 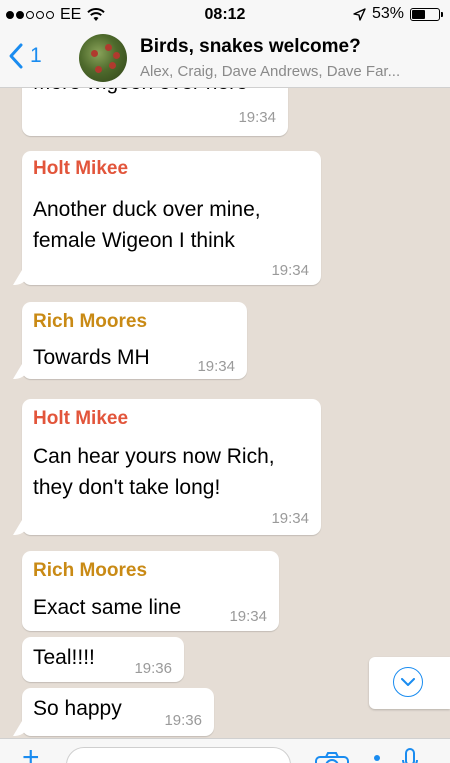 I want to click on message-bubble: More wigeon over here 19:34, so click(x=155, y=112).